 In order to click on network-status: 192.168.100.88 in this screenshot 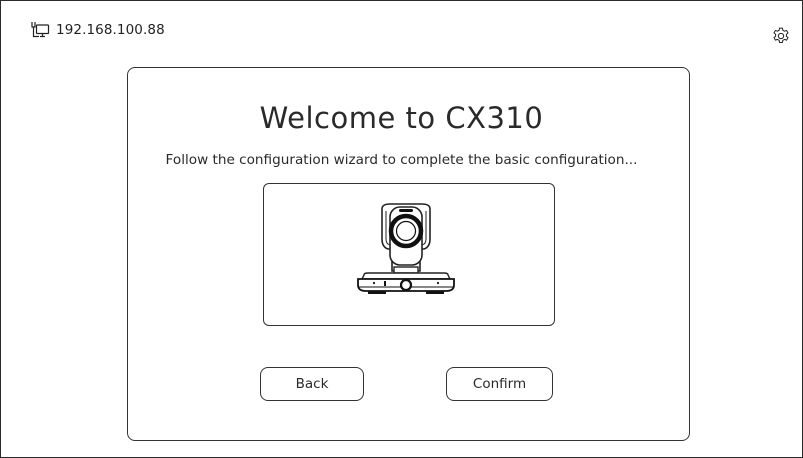, I will do `click(97, 30)`.